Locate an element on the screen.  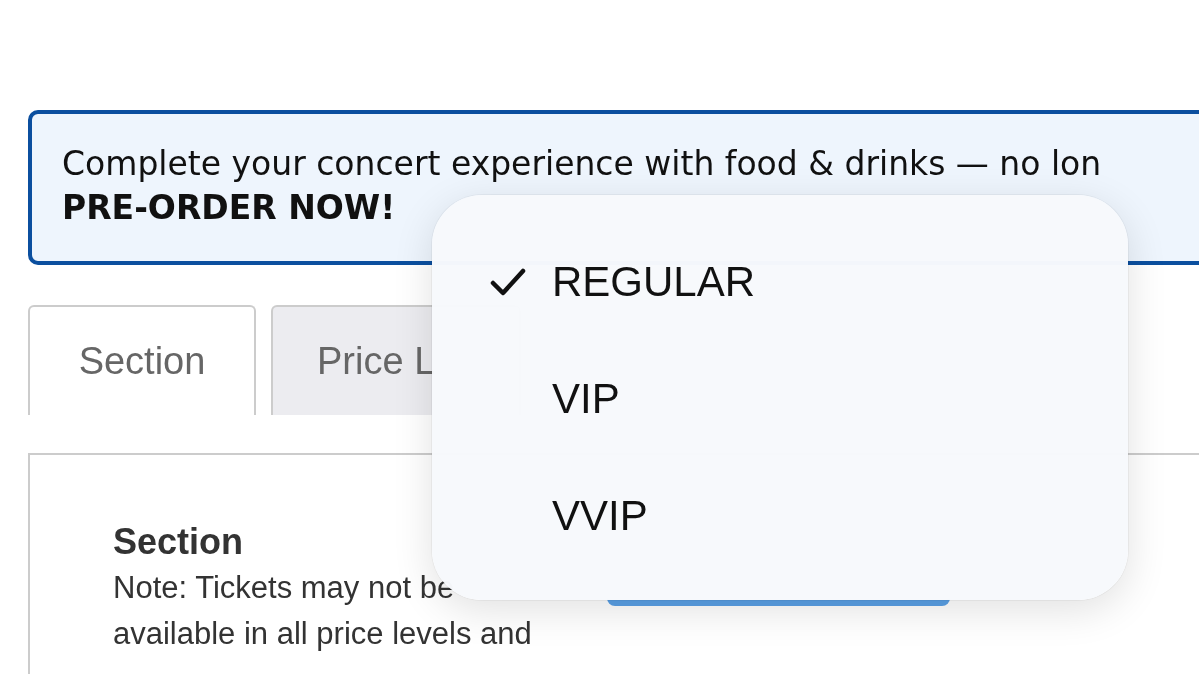
menu-option: VVIP is located at coordinates (780, 515).